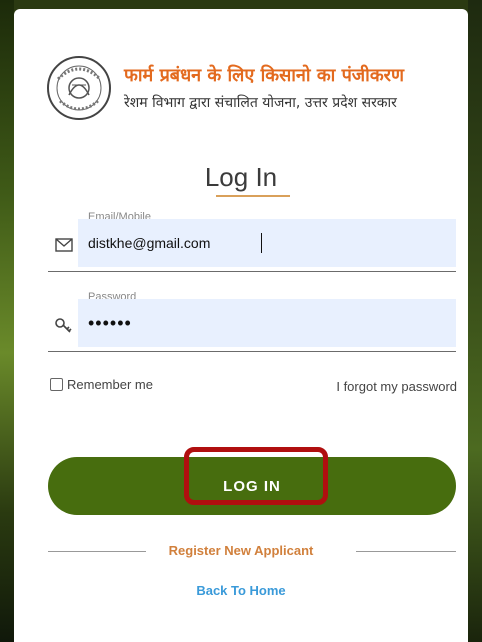  What do you see at coordinates (241, 590) in the screenshot?
I see `back-home-link: Back To Home` at bounding box center [241, 590].